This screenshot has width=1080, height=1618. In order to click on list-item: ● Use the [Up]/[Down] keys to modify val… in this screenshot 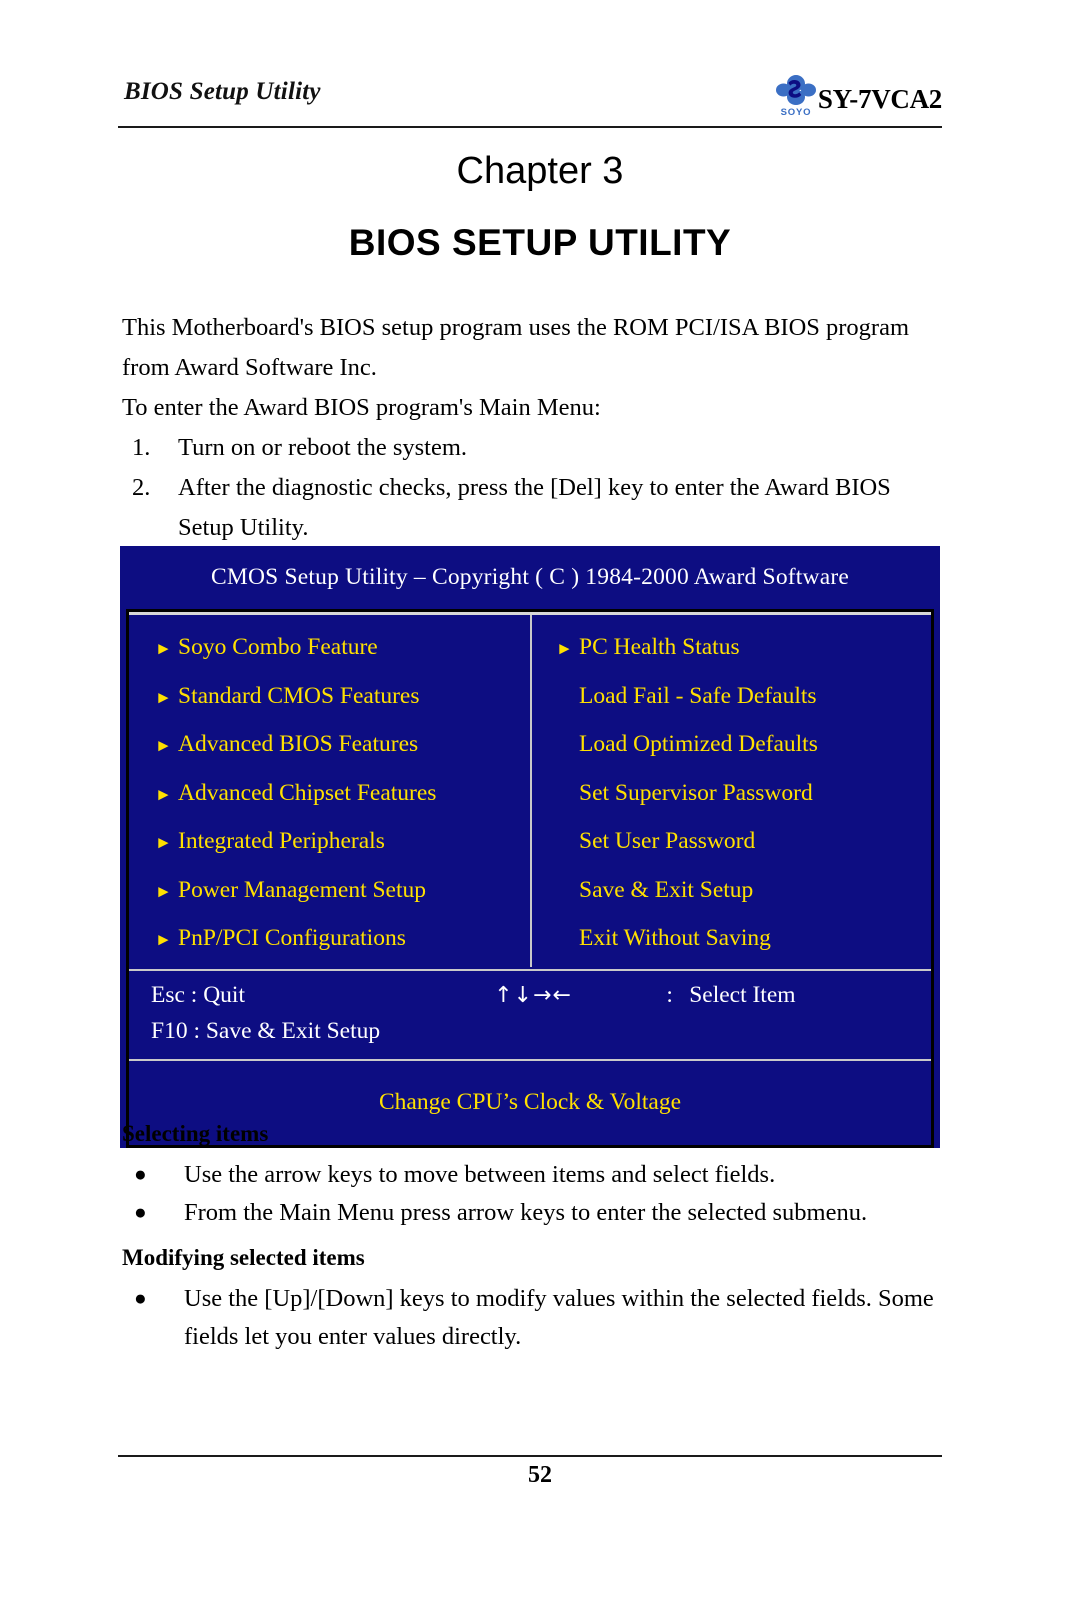, I will do `click(532, 1318)`.